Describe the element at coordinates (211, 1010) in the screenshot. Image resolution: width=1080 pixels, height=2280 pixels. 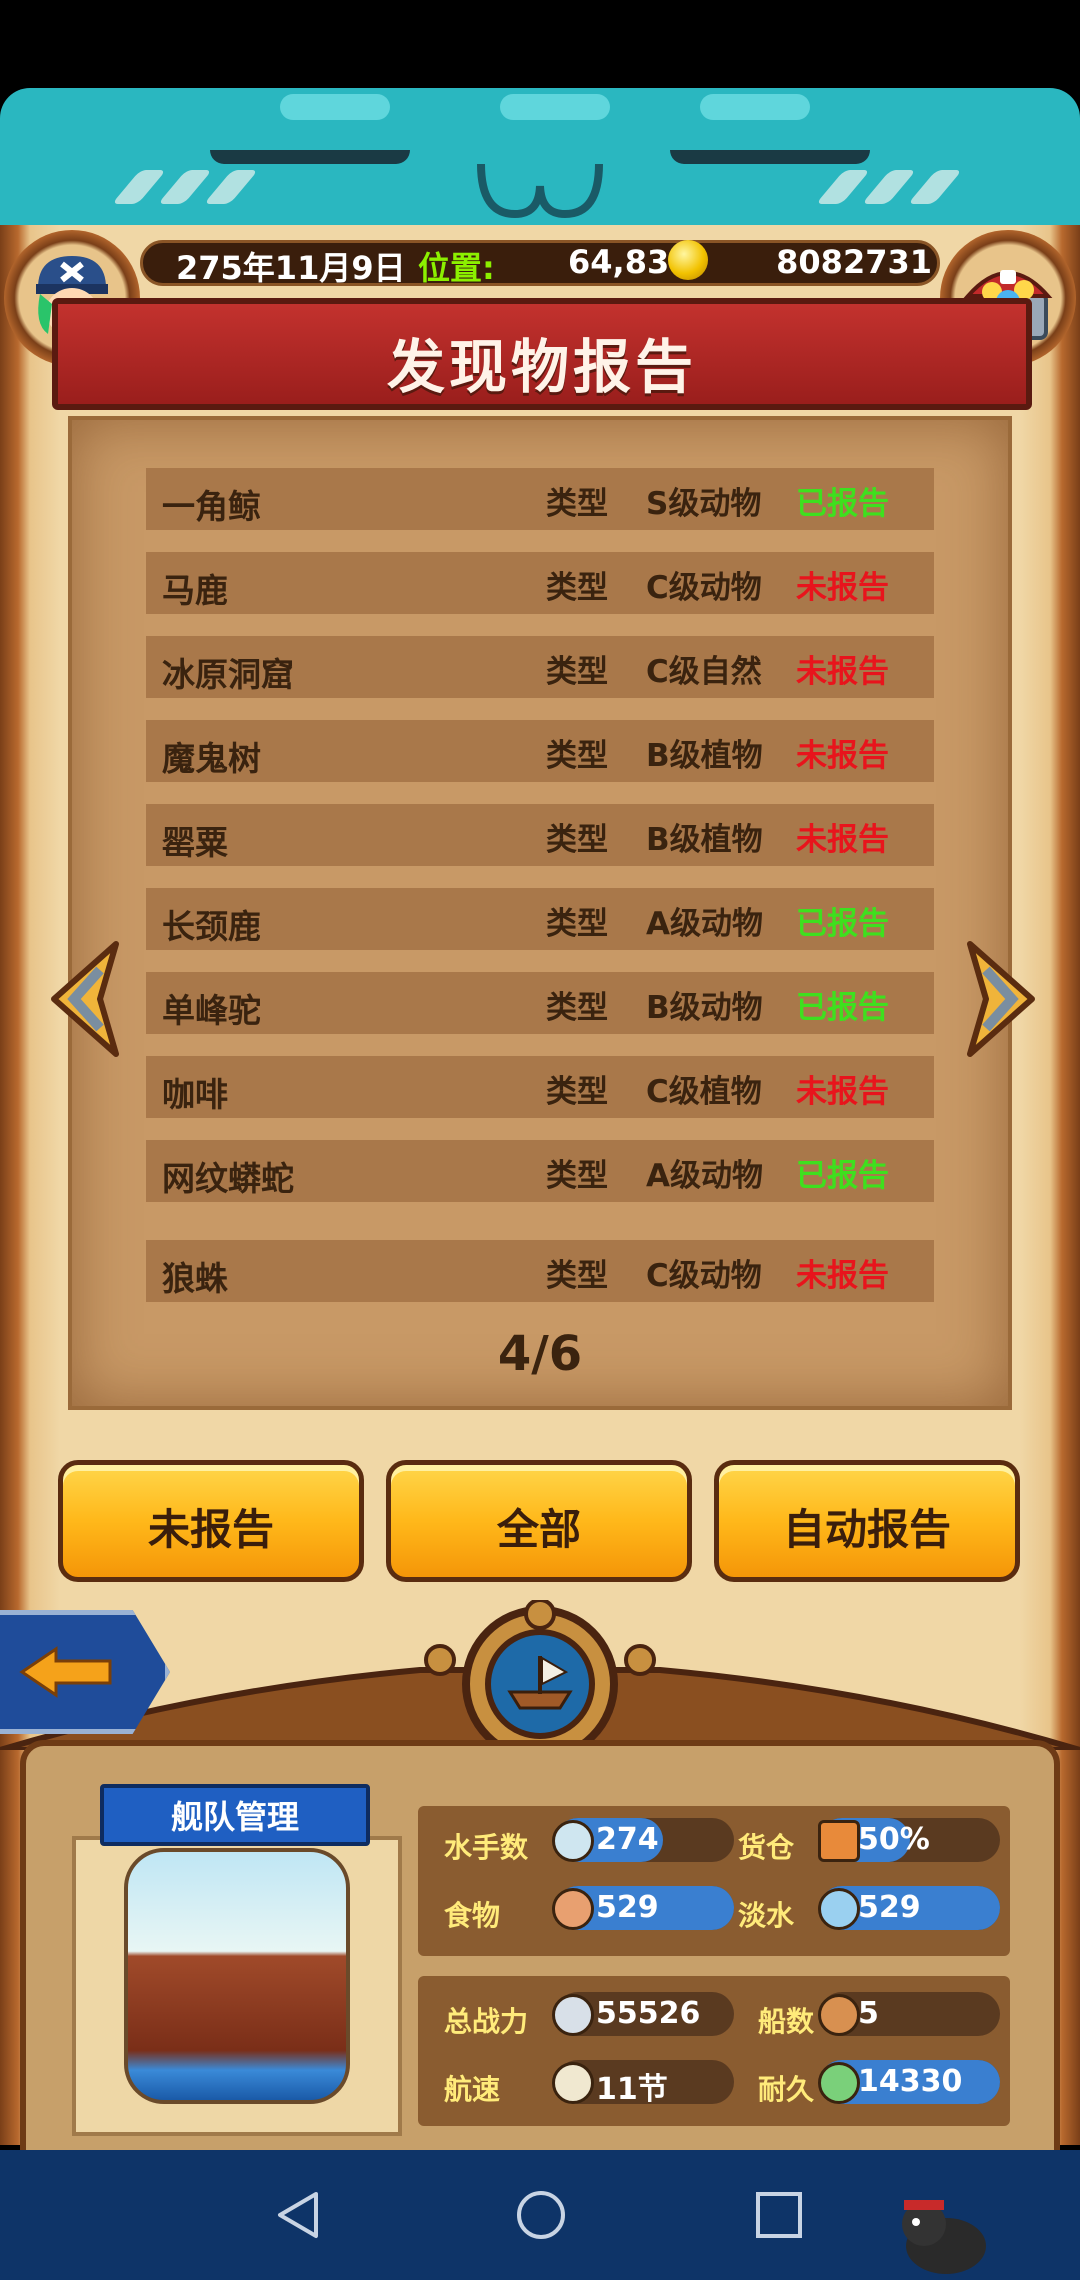
I see `discovery-name: 单峰驼` at that location.